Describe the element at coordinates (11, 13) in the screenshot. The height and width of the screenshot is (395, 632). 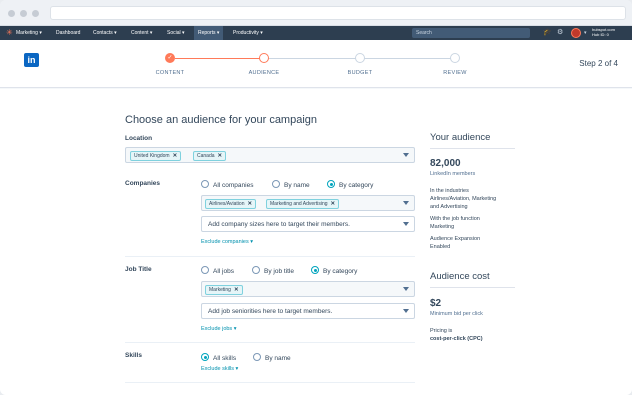
I see `window-close-dot` at that location.